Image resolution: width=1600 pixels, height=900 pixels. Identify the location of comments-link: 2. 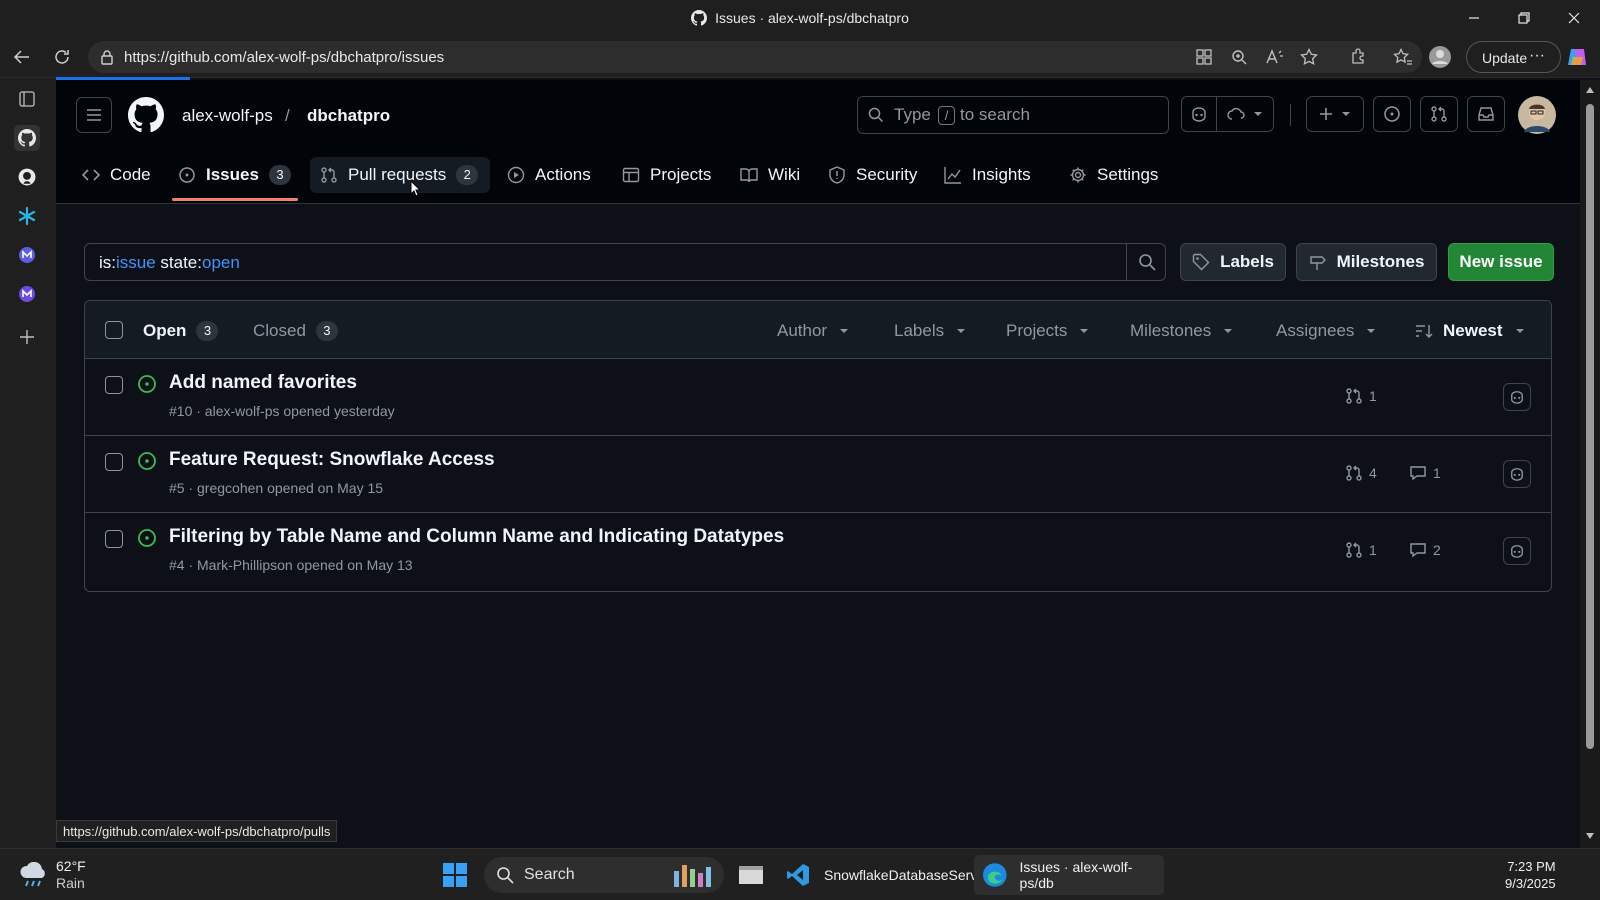
(1425, 550).